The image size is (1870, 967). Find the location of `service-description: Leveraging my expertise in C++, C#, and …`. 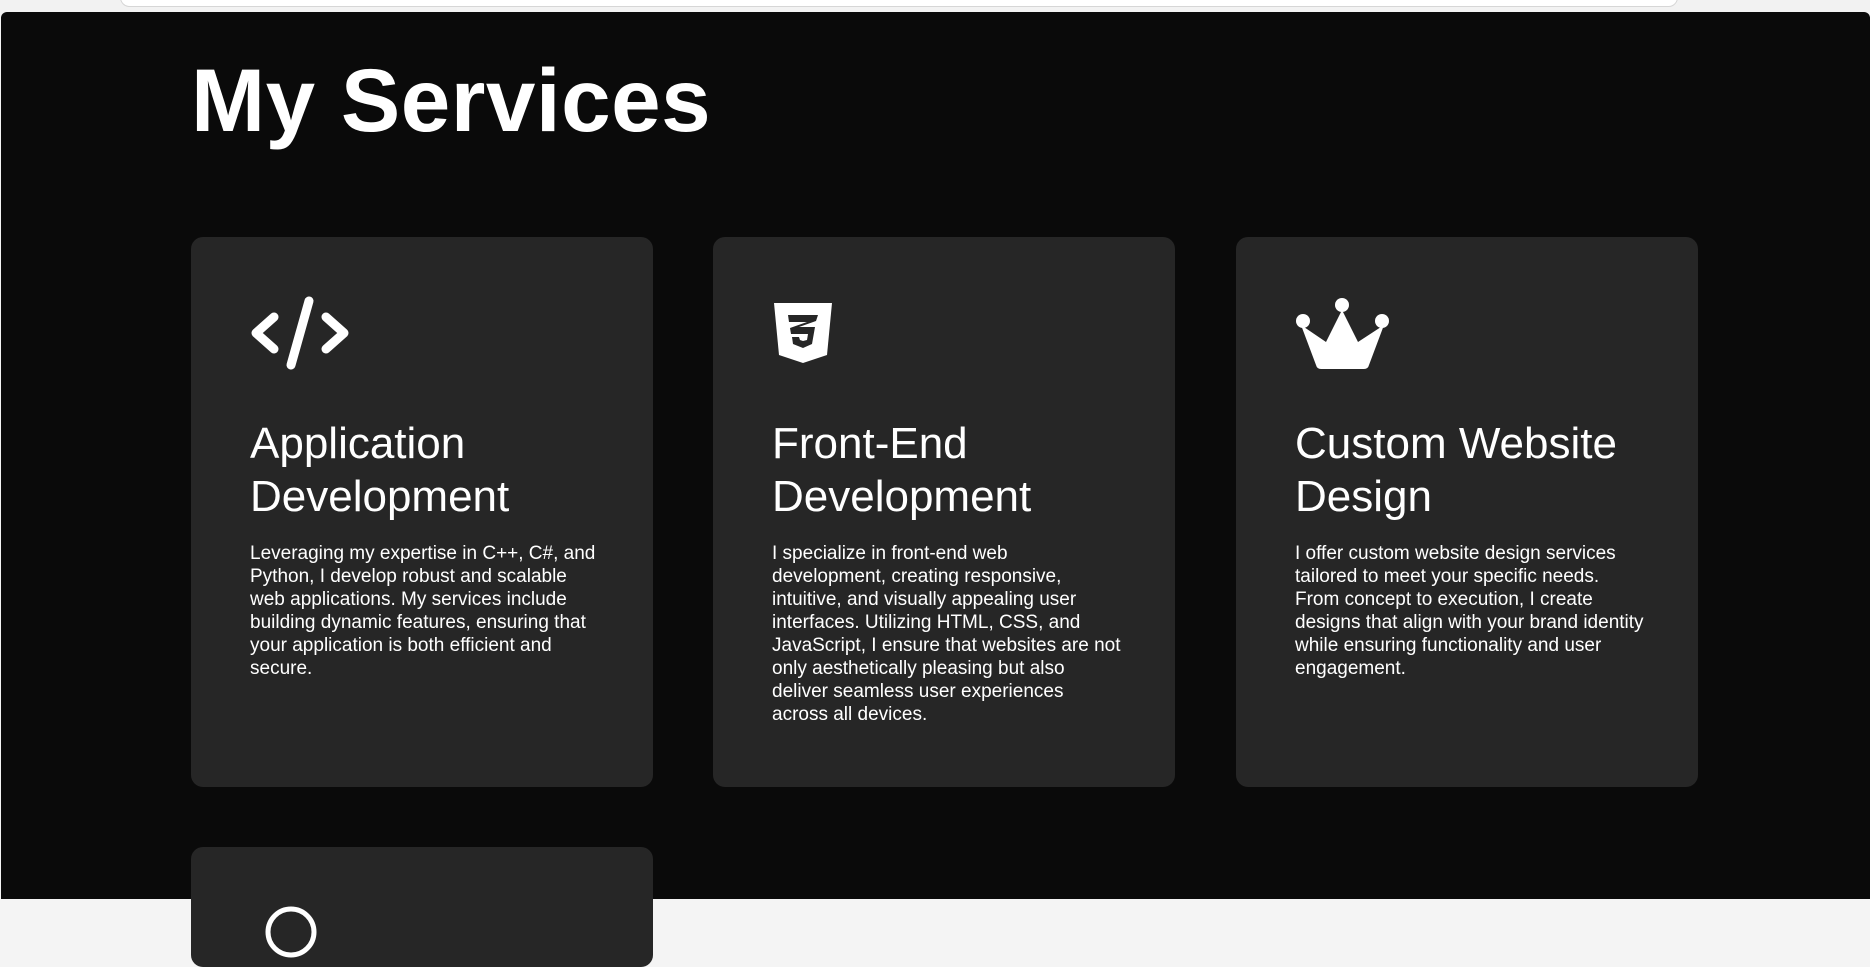

service-description: Leveraging my expertise in C++, C#, and … is located at coordinates (423, 611).